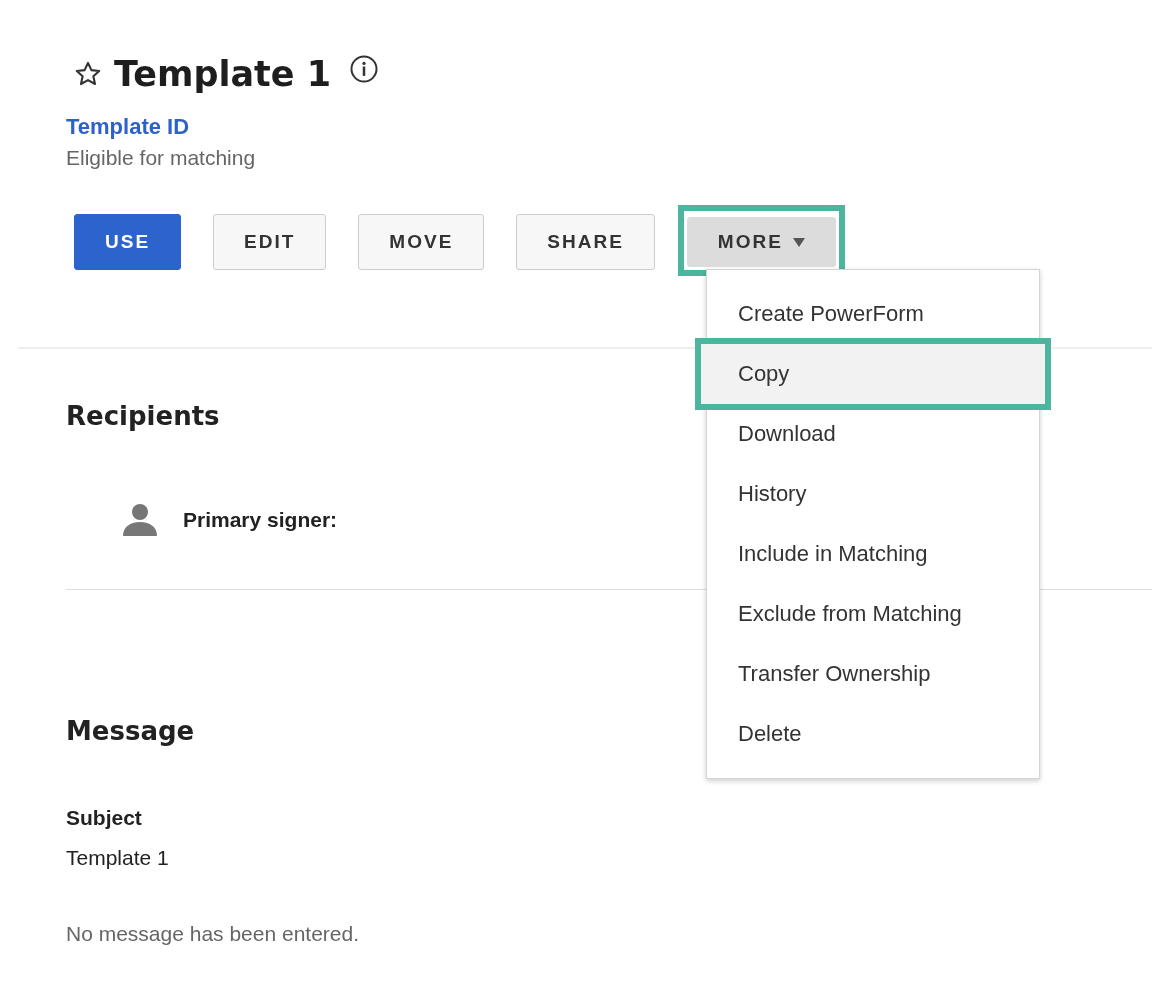 The height and width of the screenshot is (1006, 1152). Describe the element at coordinates (798, 242) in the screenshot. I see `caret-icon` at that location.